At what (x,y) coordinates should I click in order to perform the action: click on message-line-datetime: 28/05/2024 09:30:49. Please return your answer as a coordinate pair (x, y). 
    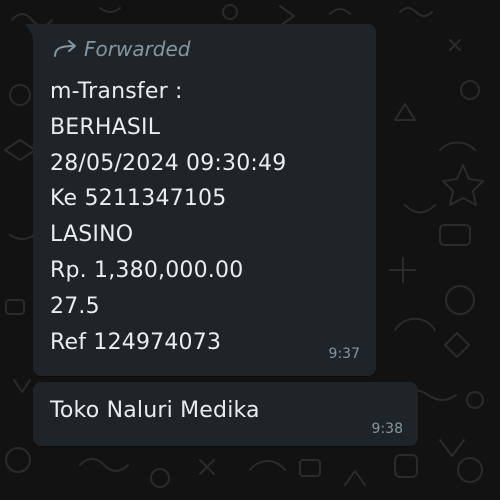
    Looking at the image, I should click on (168, 163).